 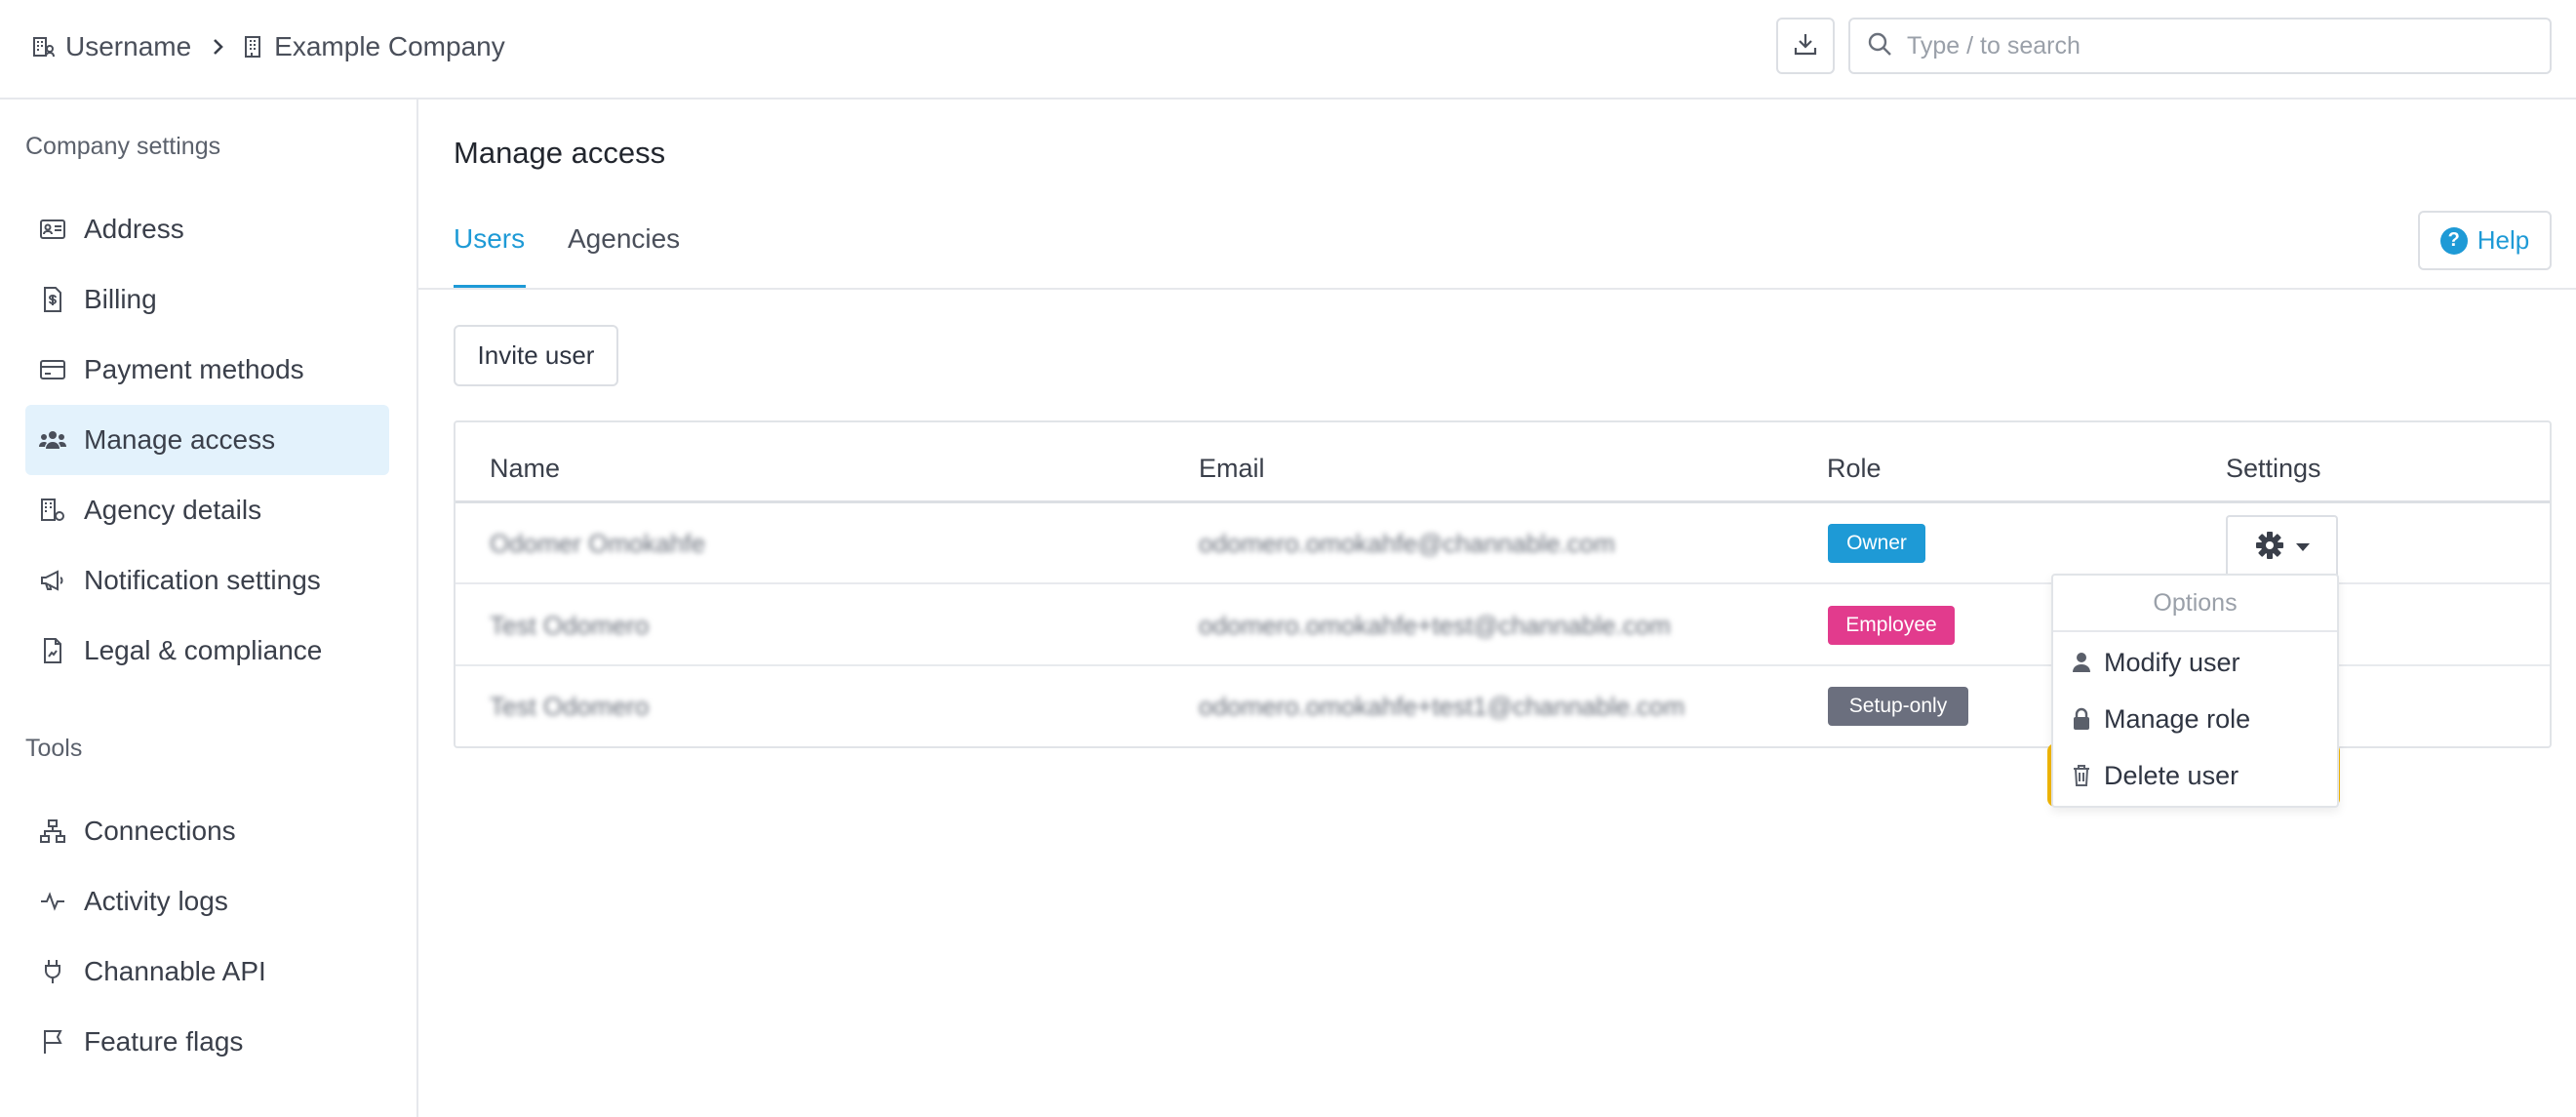 What do you see at coordinates (1442, 706) in the screenshot?
I see `user-email: odomero.omokahfe+test1@channable.com` at bounding box center [1442, 706].